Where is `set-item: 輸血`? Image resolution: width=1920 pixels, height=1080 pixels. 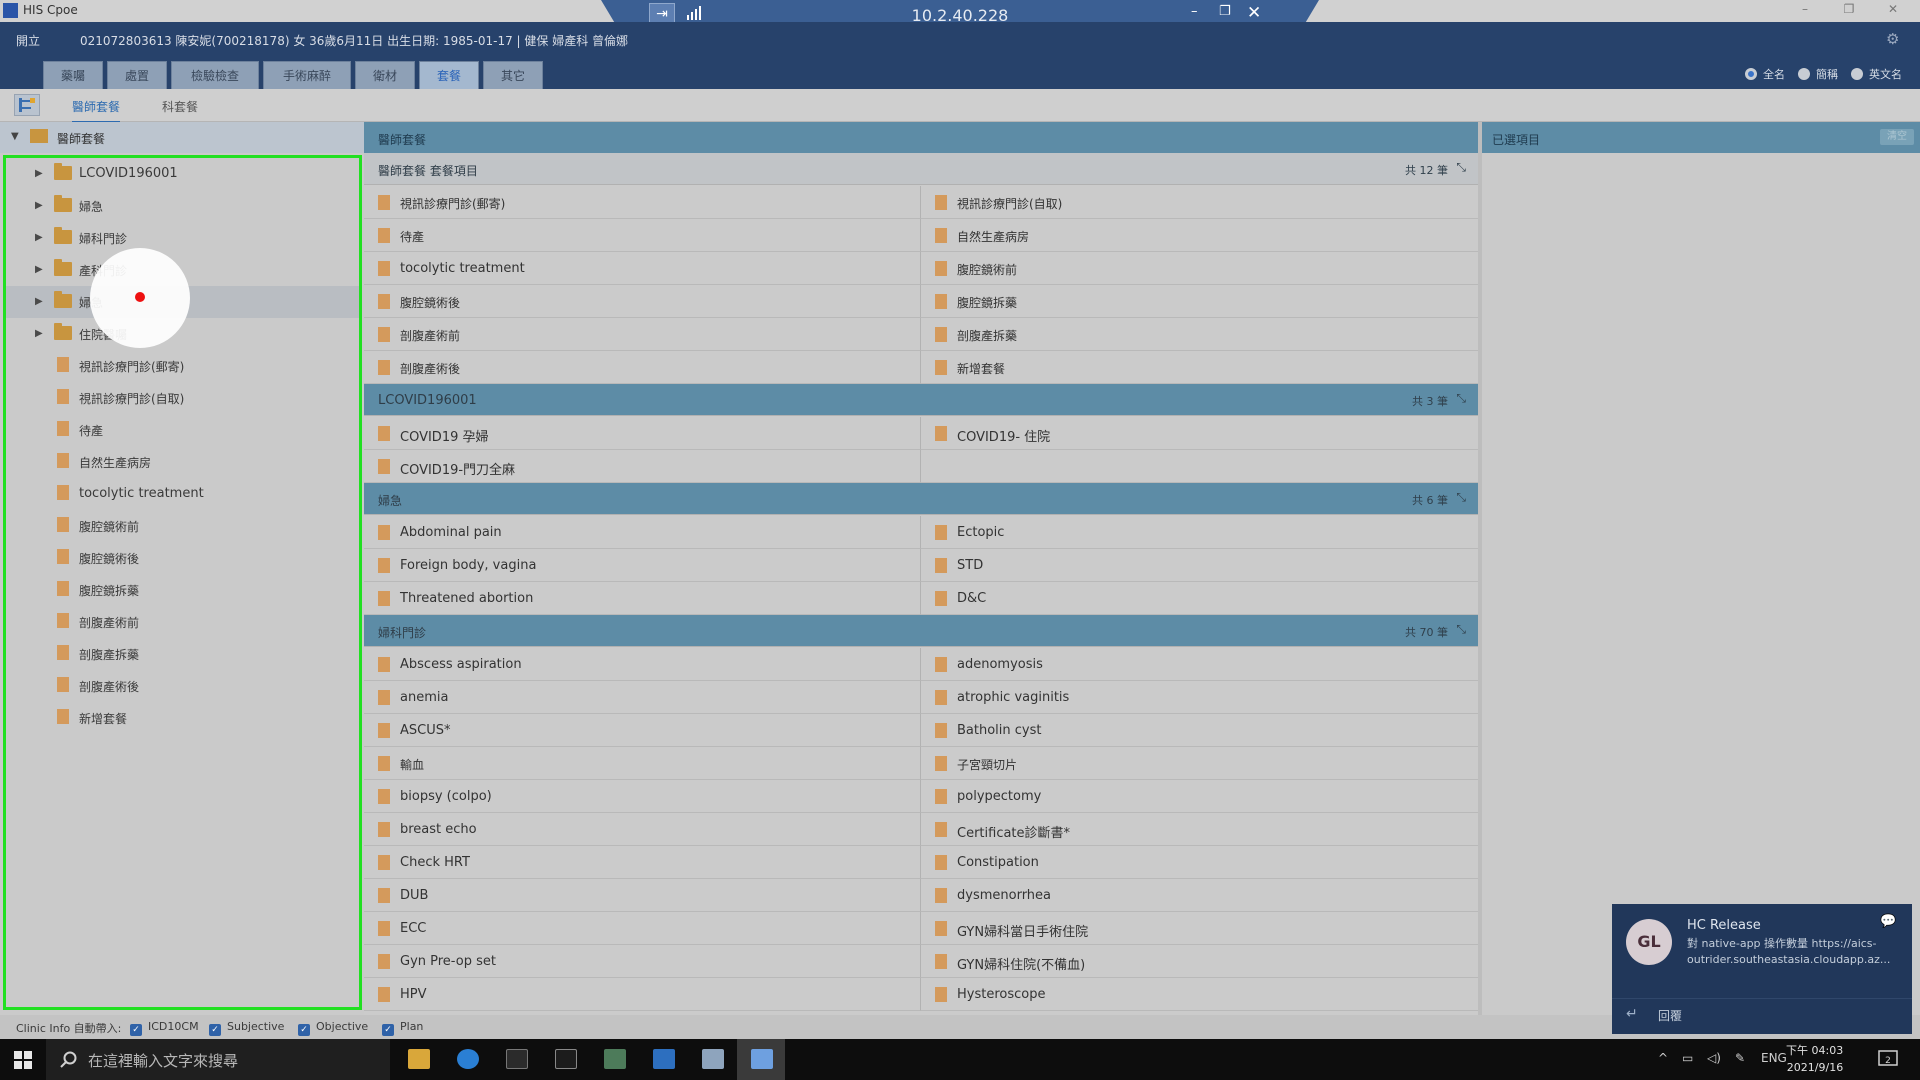
set-item: 輸血 is located at coordinates (642, 763).